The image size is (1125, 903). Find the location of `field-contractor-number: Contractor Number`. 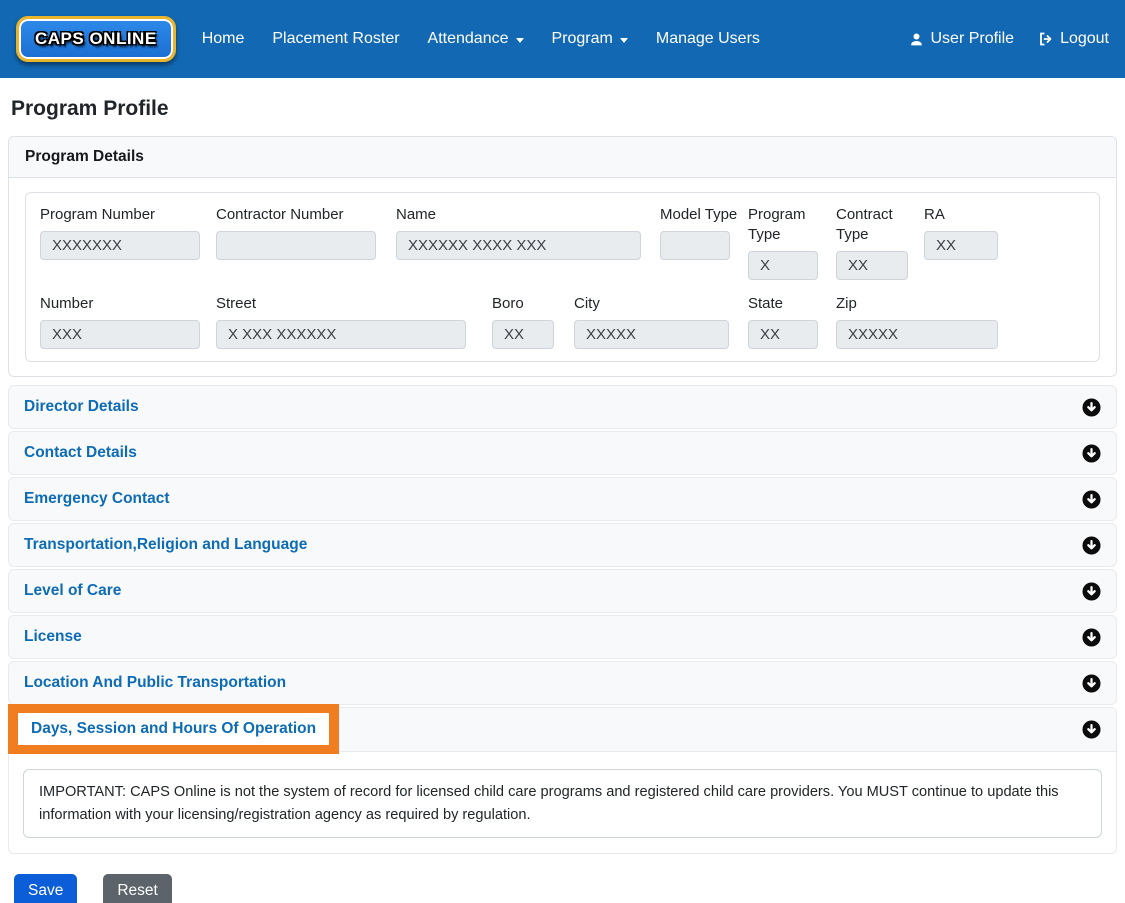

field-contractor-number: Contractor Number is located at coordinates (296, 232).